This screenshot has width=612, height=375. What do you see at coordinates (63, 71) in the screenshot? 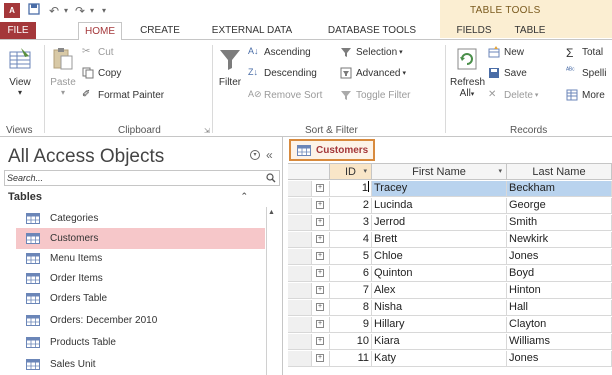
I see `paste-button: Paste ▾` at bounding box center [63, 71].